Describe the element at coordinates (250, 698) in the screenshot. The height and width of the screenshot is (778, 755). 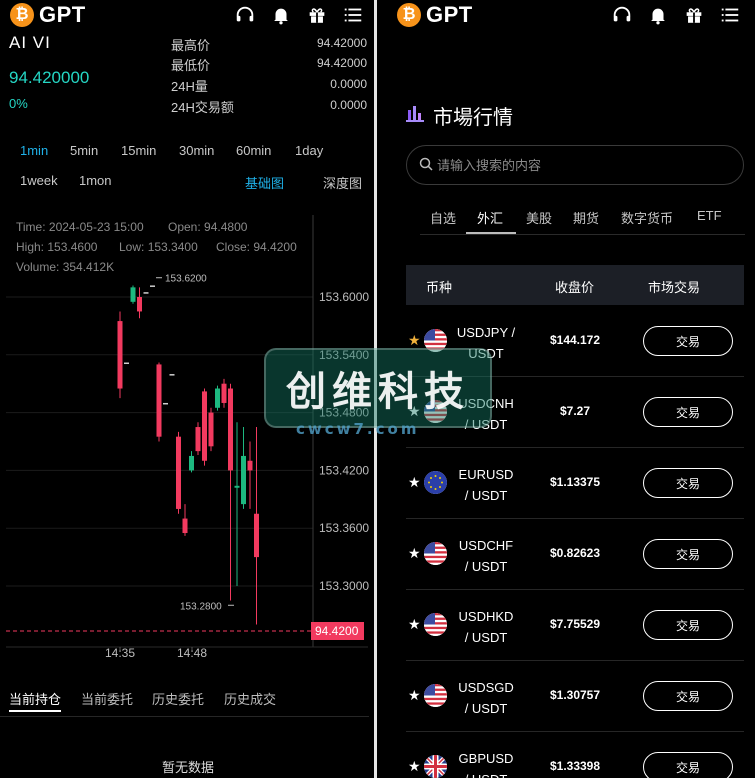
I see `tab-trade-history: 历史成交` at that location.